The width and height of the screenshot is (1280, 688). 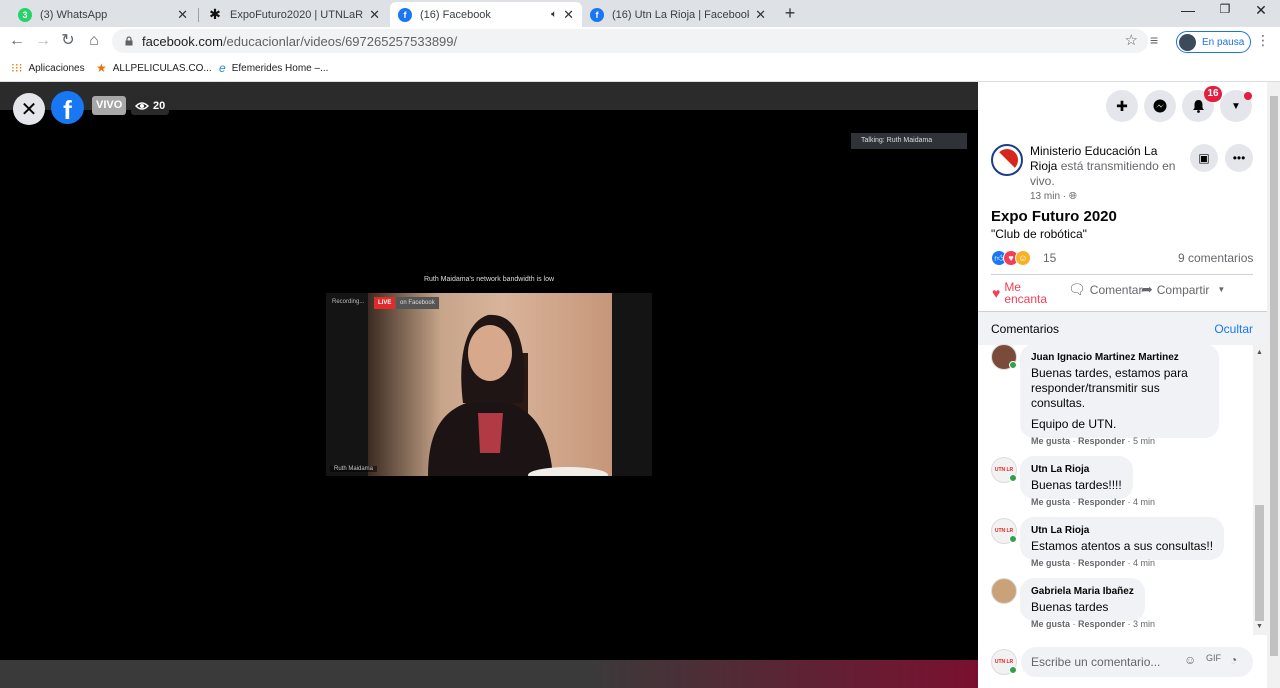 I want to click on bell-icon, so click(x=1198, y=106).